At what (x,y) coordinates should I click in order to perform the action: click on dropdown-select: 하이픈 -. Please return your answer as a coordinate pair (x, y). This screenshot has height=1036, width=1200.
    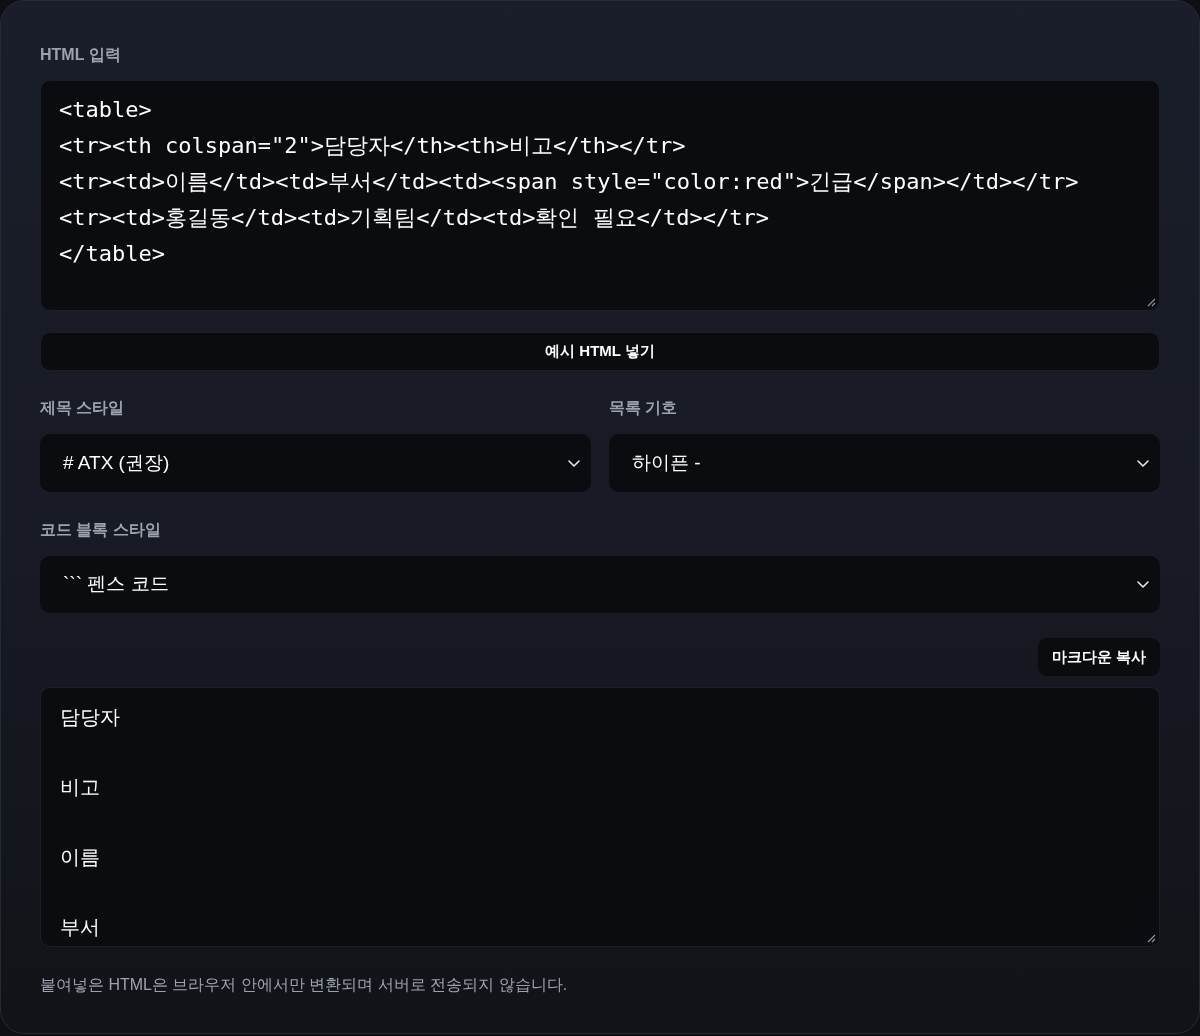
    Looking at the image, I should click on (884, 463).